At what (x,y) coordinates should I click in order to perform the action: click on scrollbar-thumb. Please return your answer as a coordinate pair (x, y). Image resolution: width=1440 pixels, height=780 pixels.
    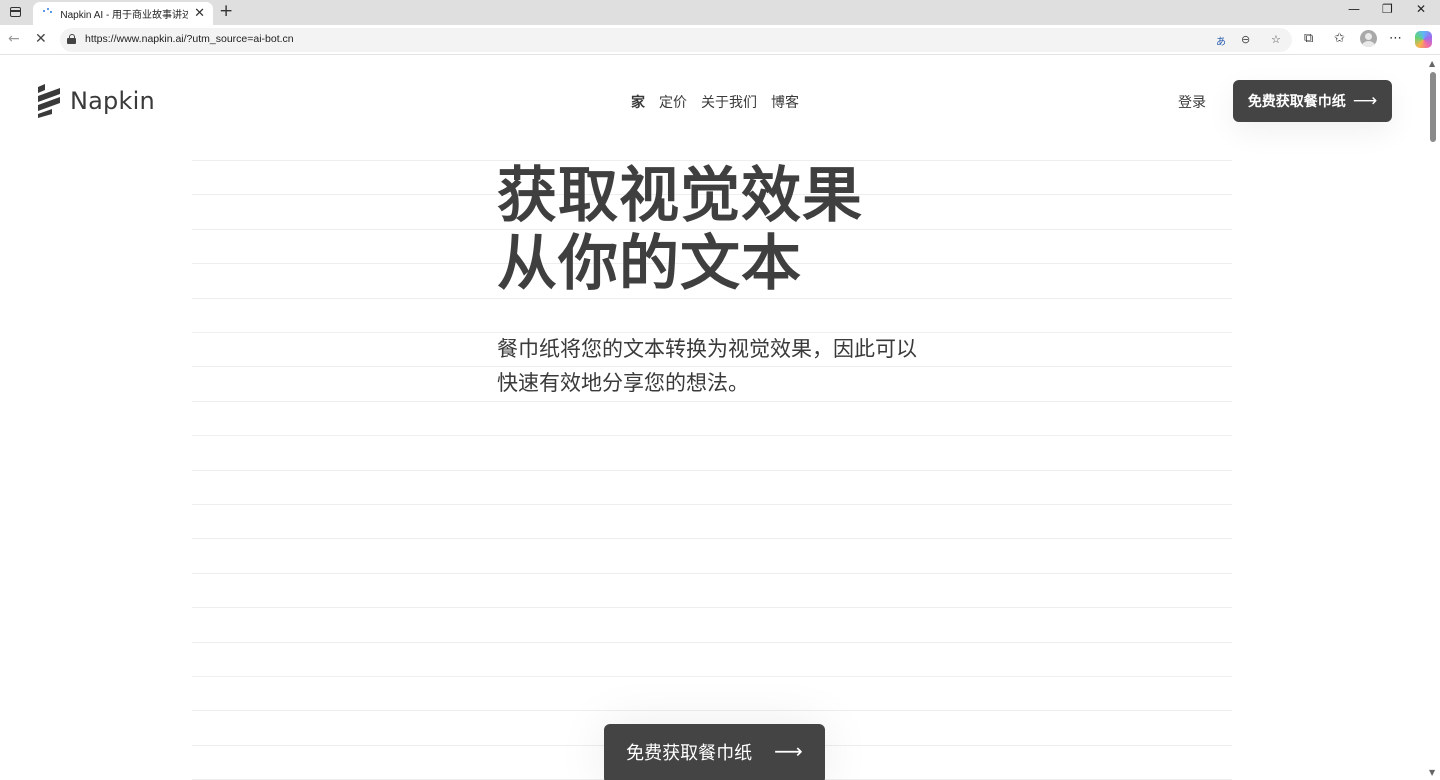
    Looking at the image, I should click on (1433, 107).